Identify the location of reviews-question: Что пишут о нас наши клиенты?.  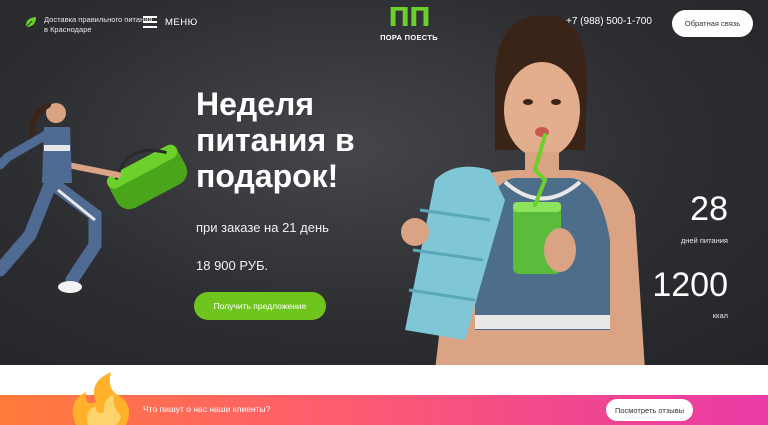
(207, 409).